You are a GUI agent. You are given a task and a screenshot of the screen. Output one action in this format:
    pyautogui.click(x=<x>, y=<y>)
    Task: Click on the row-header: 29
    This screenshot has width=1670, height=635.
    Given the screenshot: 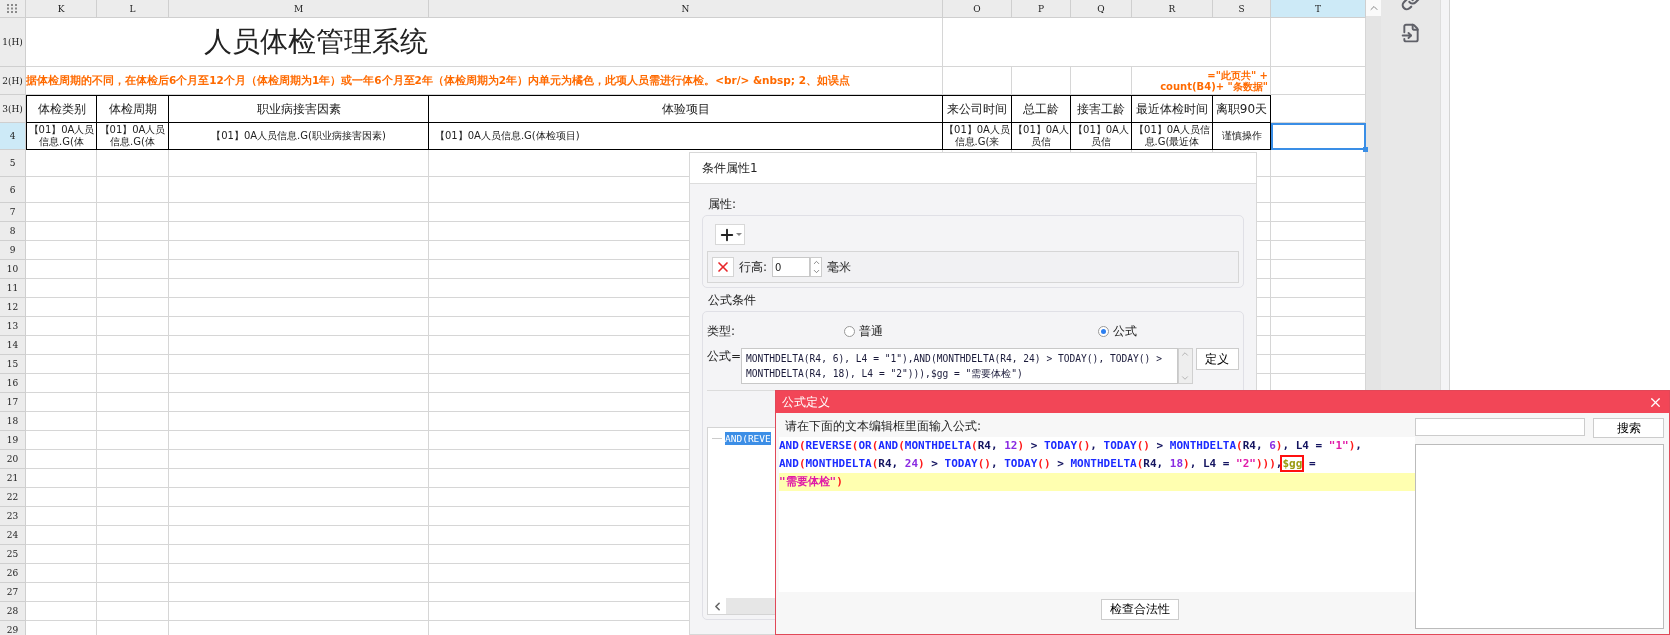 What is the action you would take?
    pyautogui.click(x=13, y=628)
    